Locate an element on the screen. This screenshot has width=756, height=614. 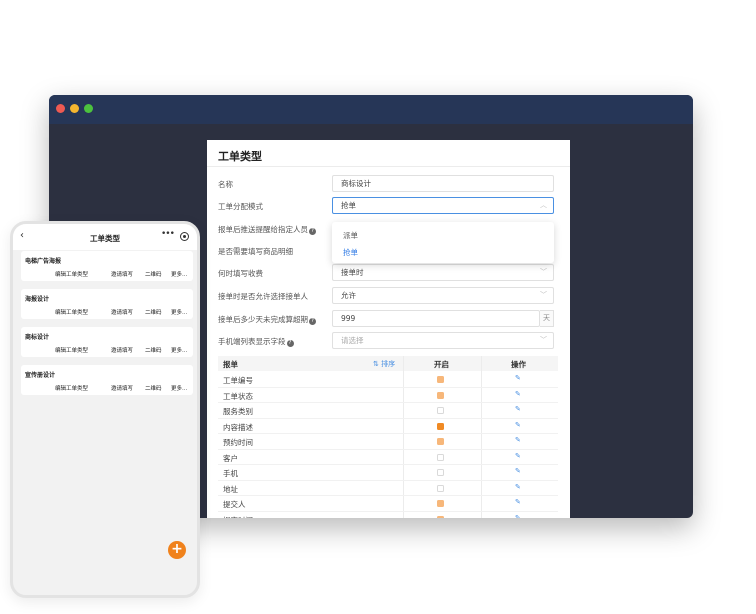
charge-select: 接单时 ﹀ is located at coordinates (443, 272).